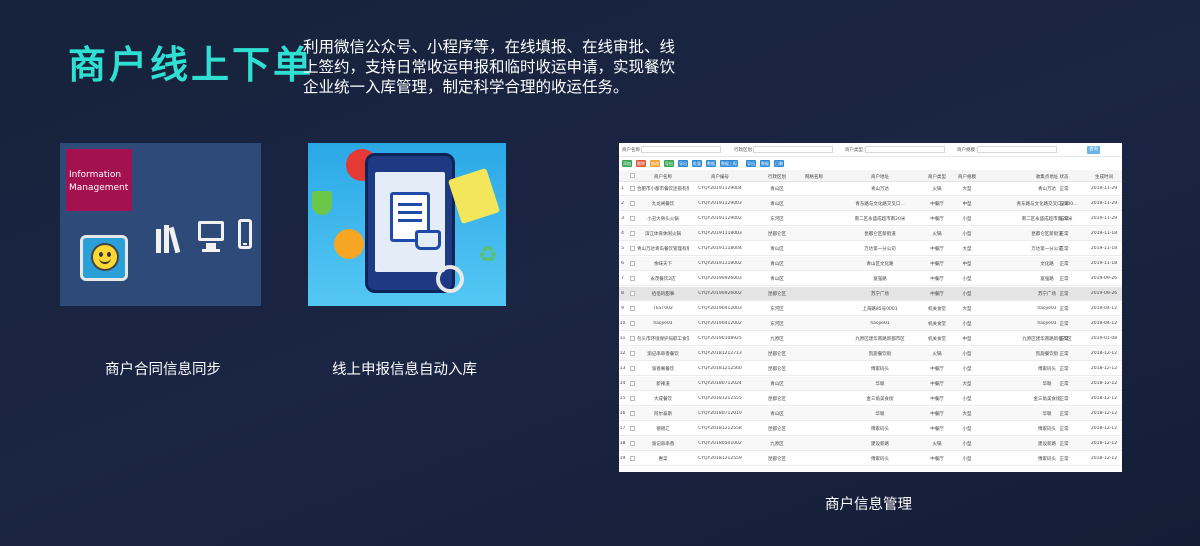 The height and width of the screenshot is (546, 1200). Describe the element at coordinates (880, 264) in the screenshot. I see `table-cell: 青山区文化路` at that location.